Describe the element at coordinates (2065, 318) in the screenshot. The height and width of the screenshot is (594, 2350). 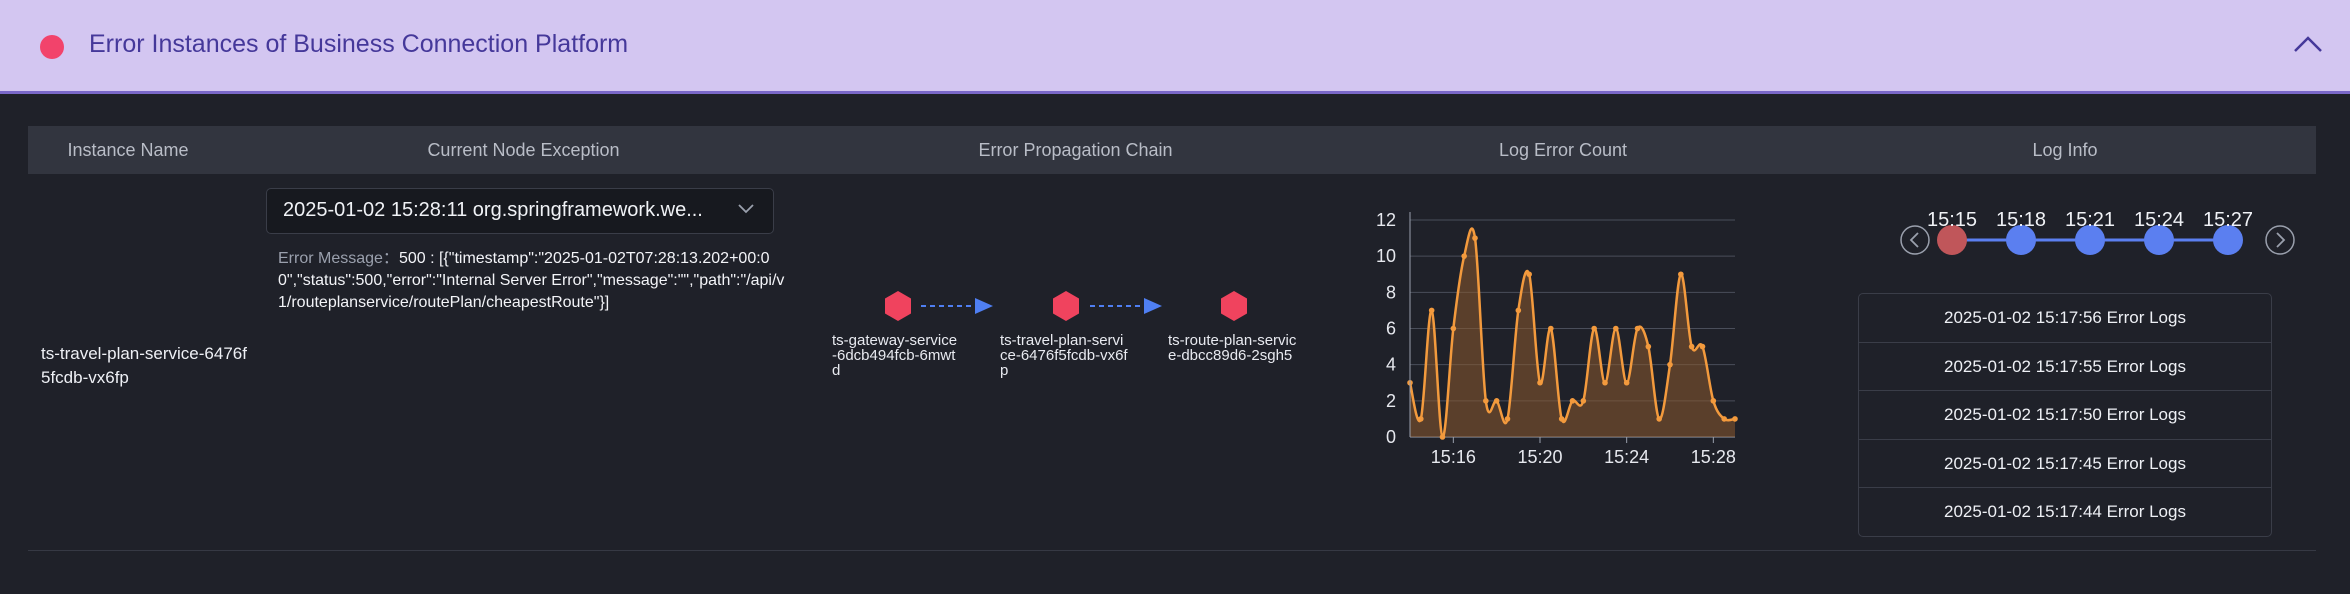
I see `log-list-item: 2025-01-02 15:17:56 Error Logs` at that location.